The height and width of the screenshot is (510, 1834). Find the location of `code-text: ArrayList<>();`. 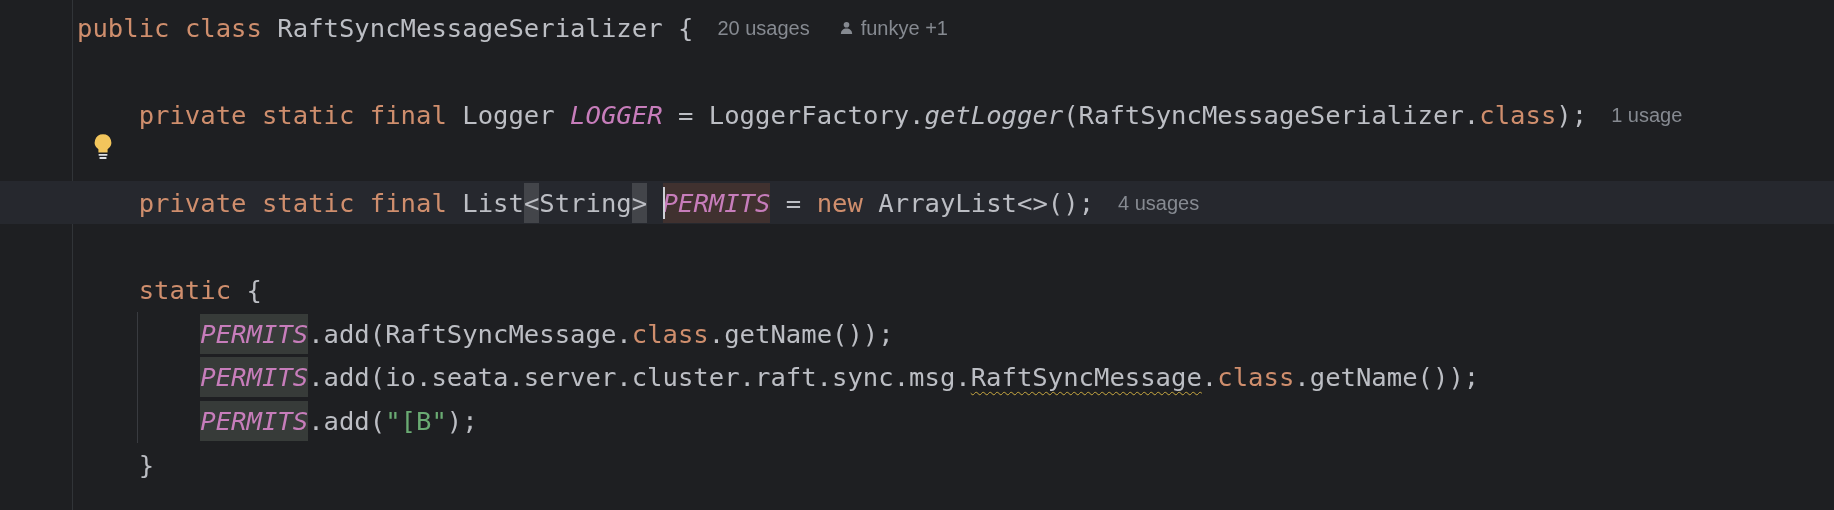

code-text: ArrayList<>(); is located at coordinates (986, 203).